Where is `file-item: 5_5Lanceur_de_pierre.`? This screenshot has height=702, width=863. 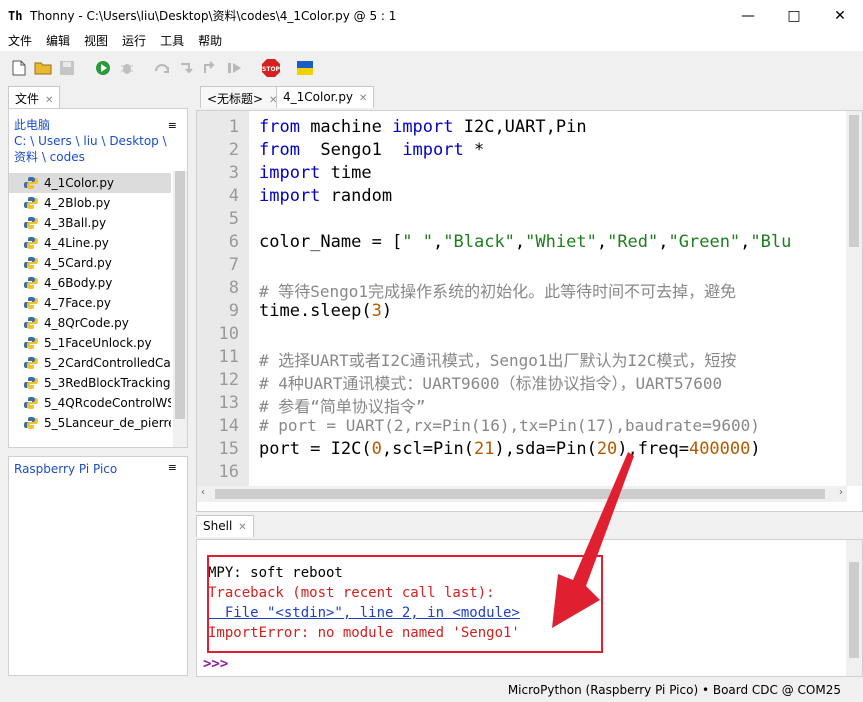
file-item: 5_5Lanceur_de_pierre. is located at coordinates (90, 423).